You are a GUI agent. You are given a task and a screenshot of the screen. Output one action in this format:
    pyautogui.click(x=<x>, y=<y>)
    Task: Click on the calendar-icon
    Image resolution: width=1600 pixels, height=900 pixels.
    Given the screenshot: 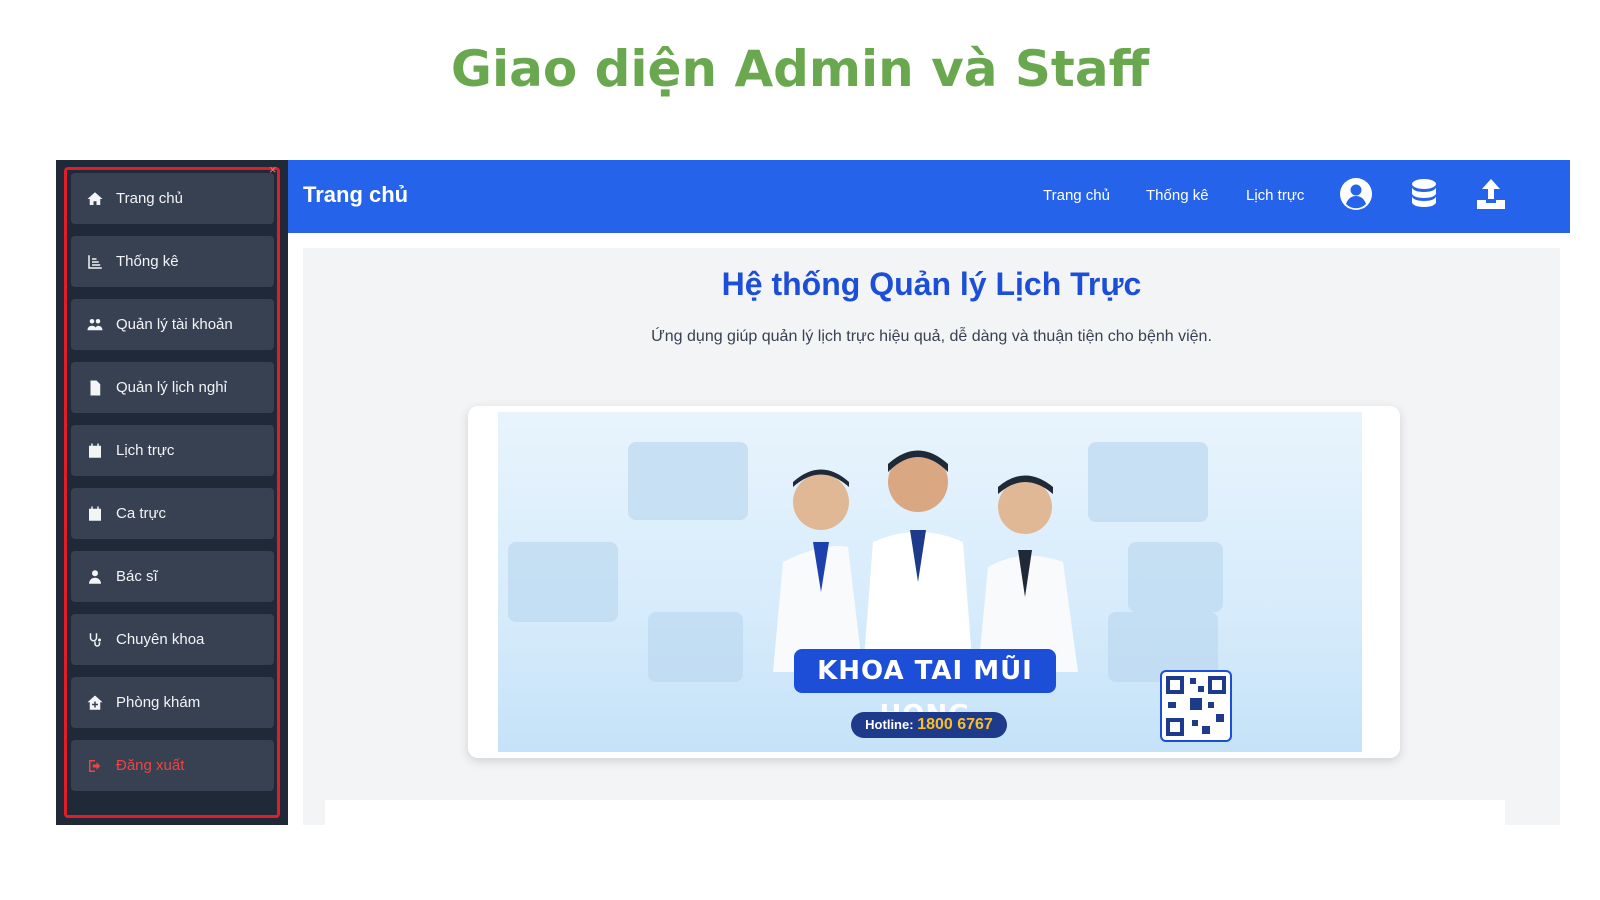 What is the action you would take?
    pyautogui.click(x=95, y=450)
    